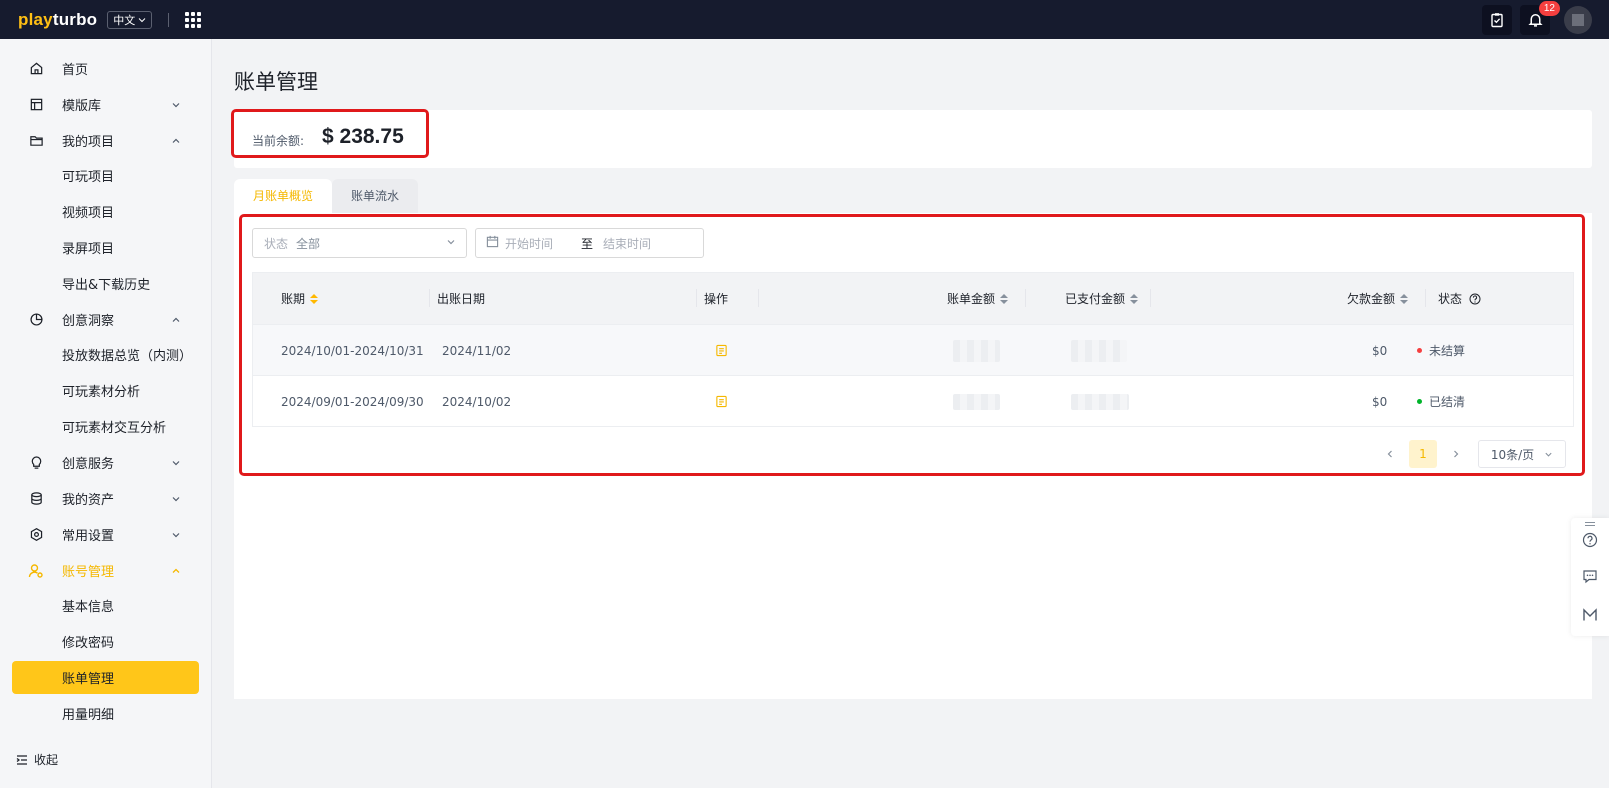  I want to click on balance-card: 当前余额: $ 238.75, so click(913, 139).